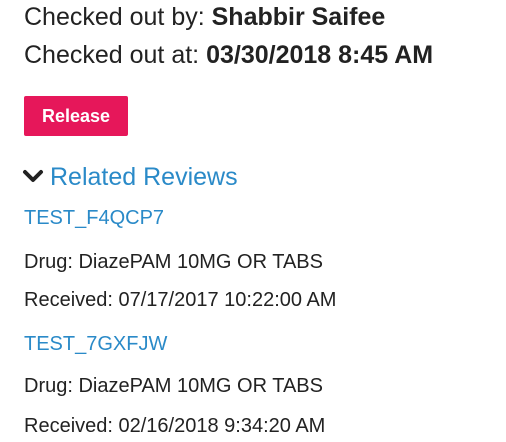 Image resolution: width=506 pixels, height=442 pixels. What do you see at coordinates (173, 386) in the screenshot?
I see `review-2-drug: Drug: DiazePAM 10MG OR TABS` at bounding box center [173, 386].